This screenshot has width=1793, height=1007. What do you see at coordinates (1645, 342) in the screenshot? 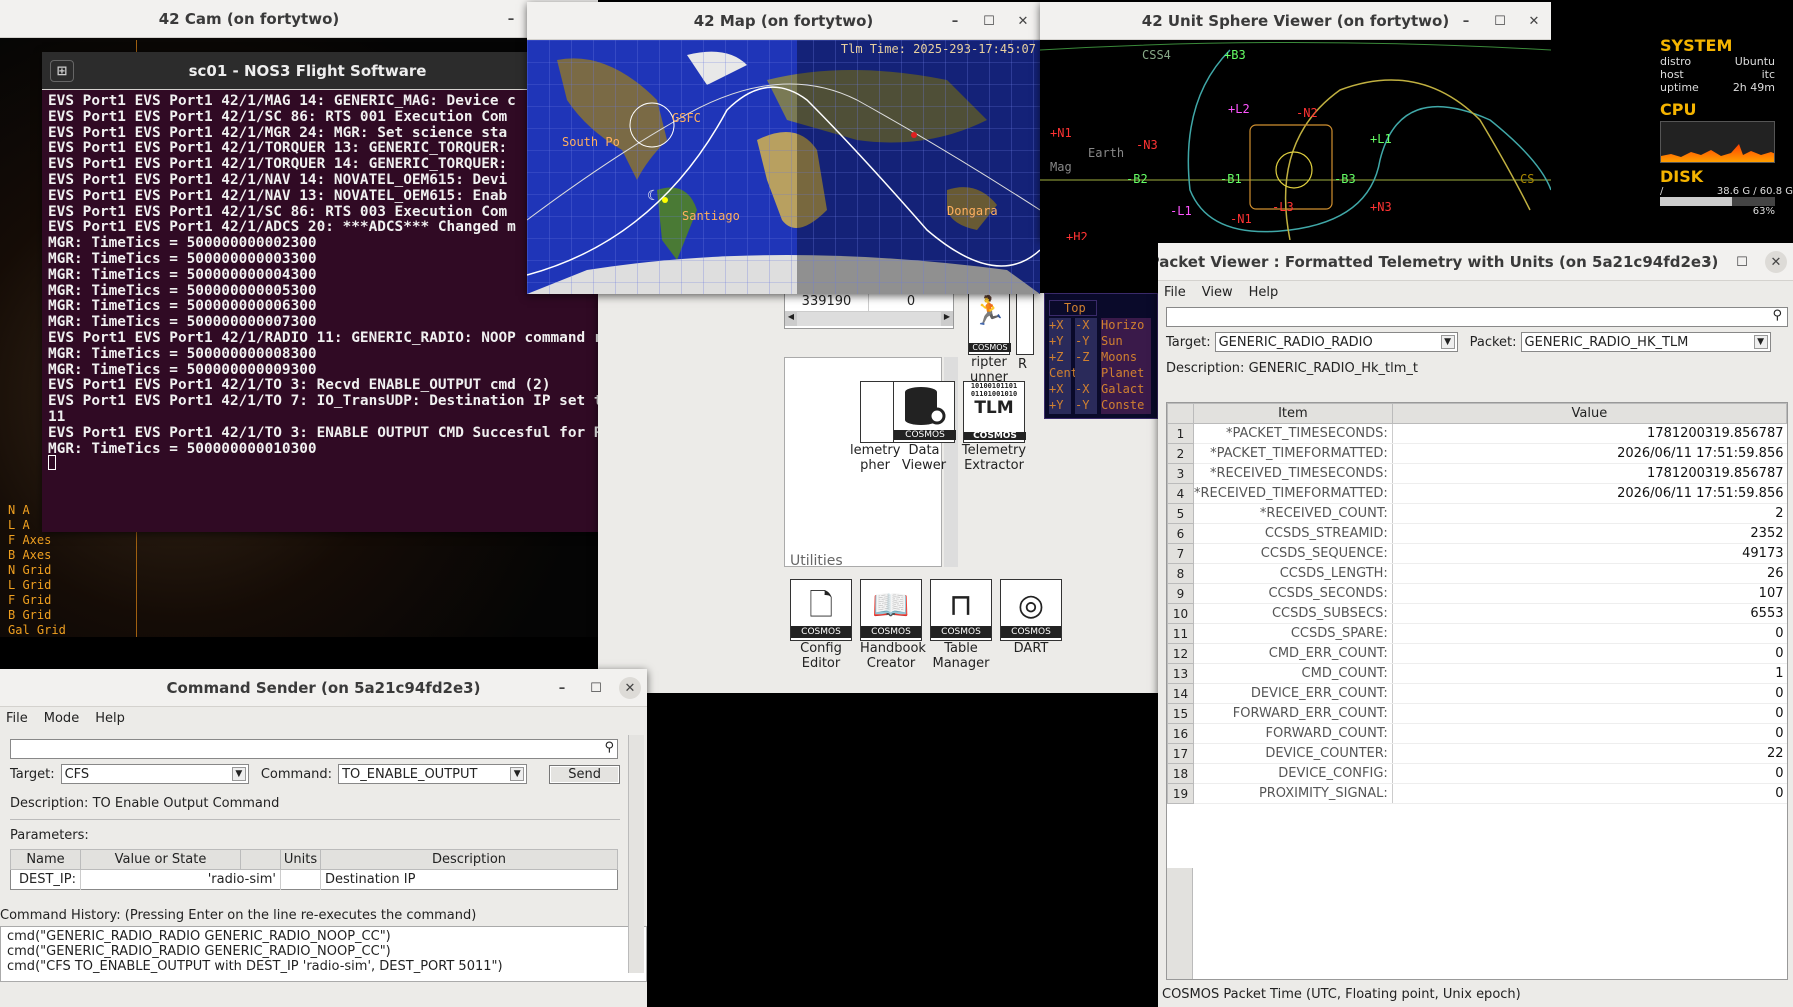
I see `packet-select: GENERIC_RADIO_HK_TLM ▼` at bounding box center [1645, 342].